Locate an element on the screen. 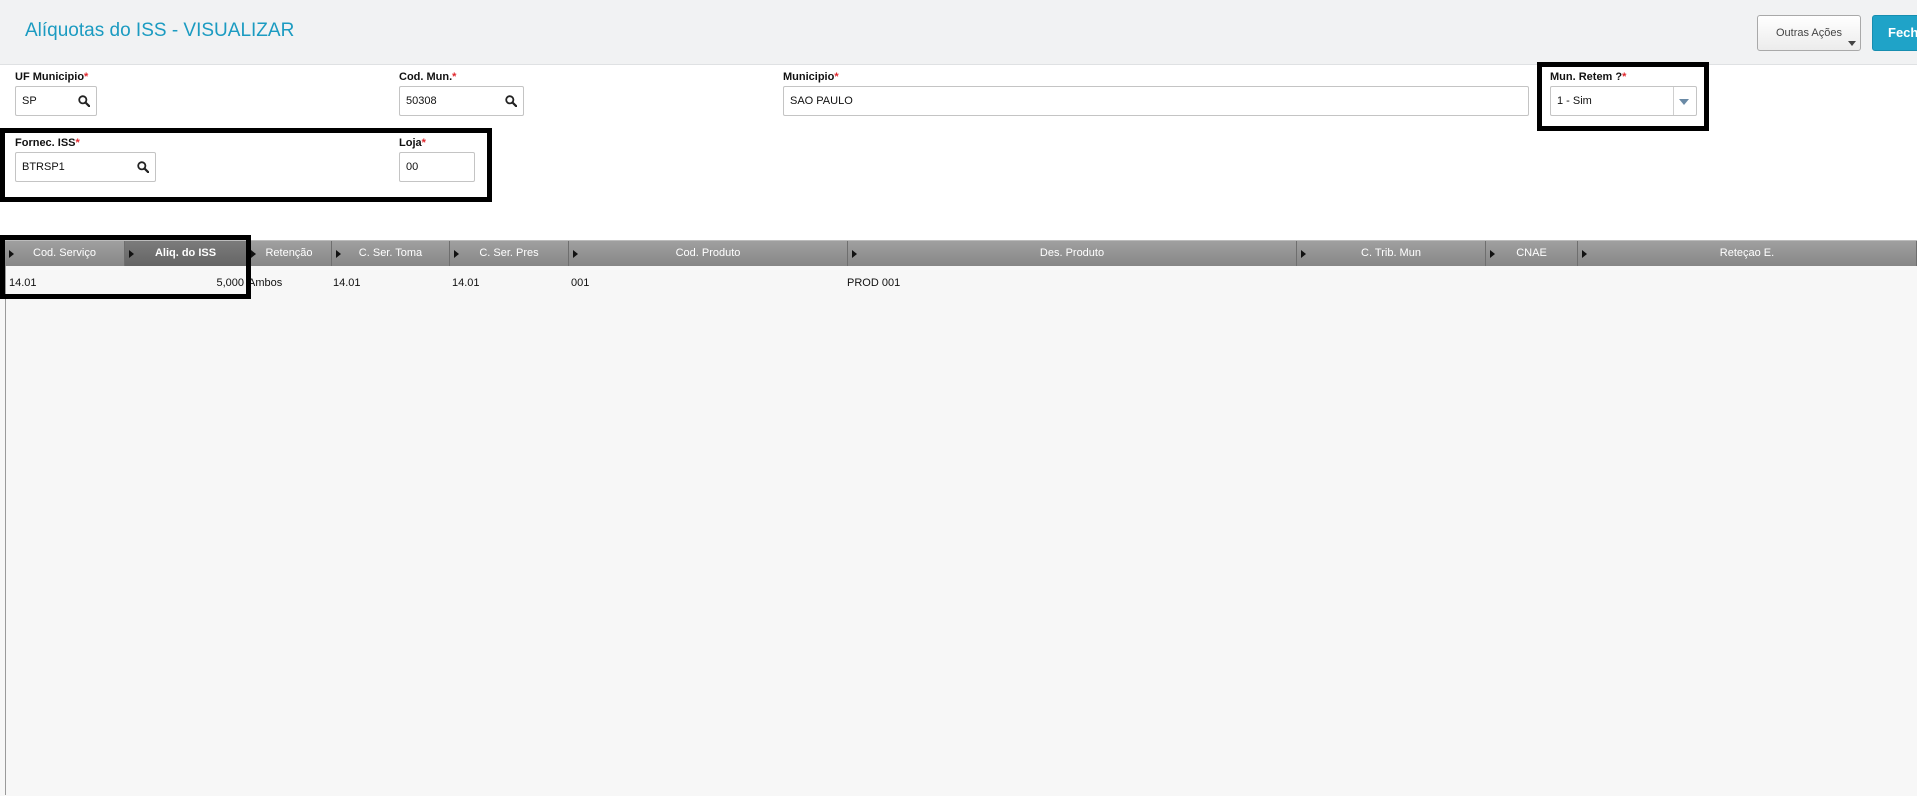 The width and height of the screenshot is (1917, 796). page-title: Alíquotas do ISS - VISUALIZAR is located at coordinates (160, 30).